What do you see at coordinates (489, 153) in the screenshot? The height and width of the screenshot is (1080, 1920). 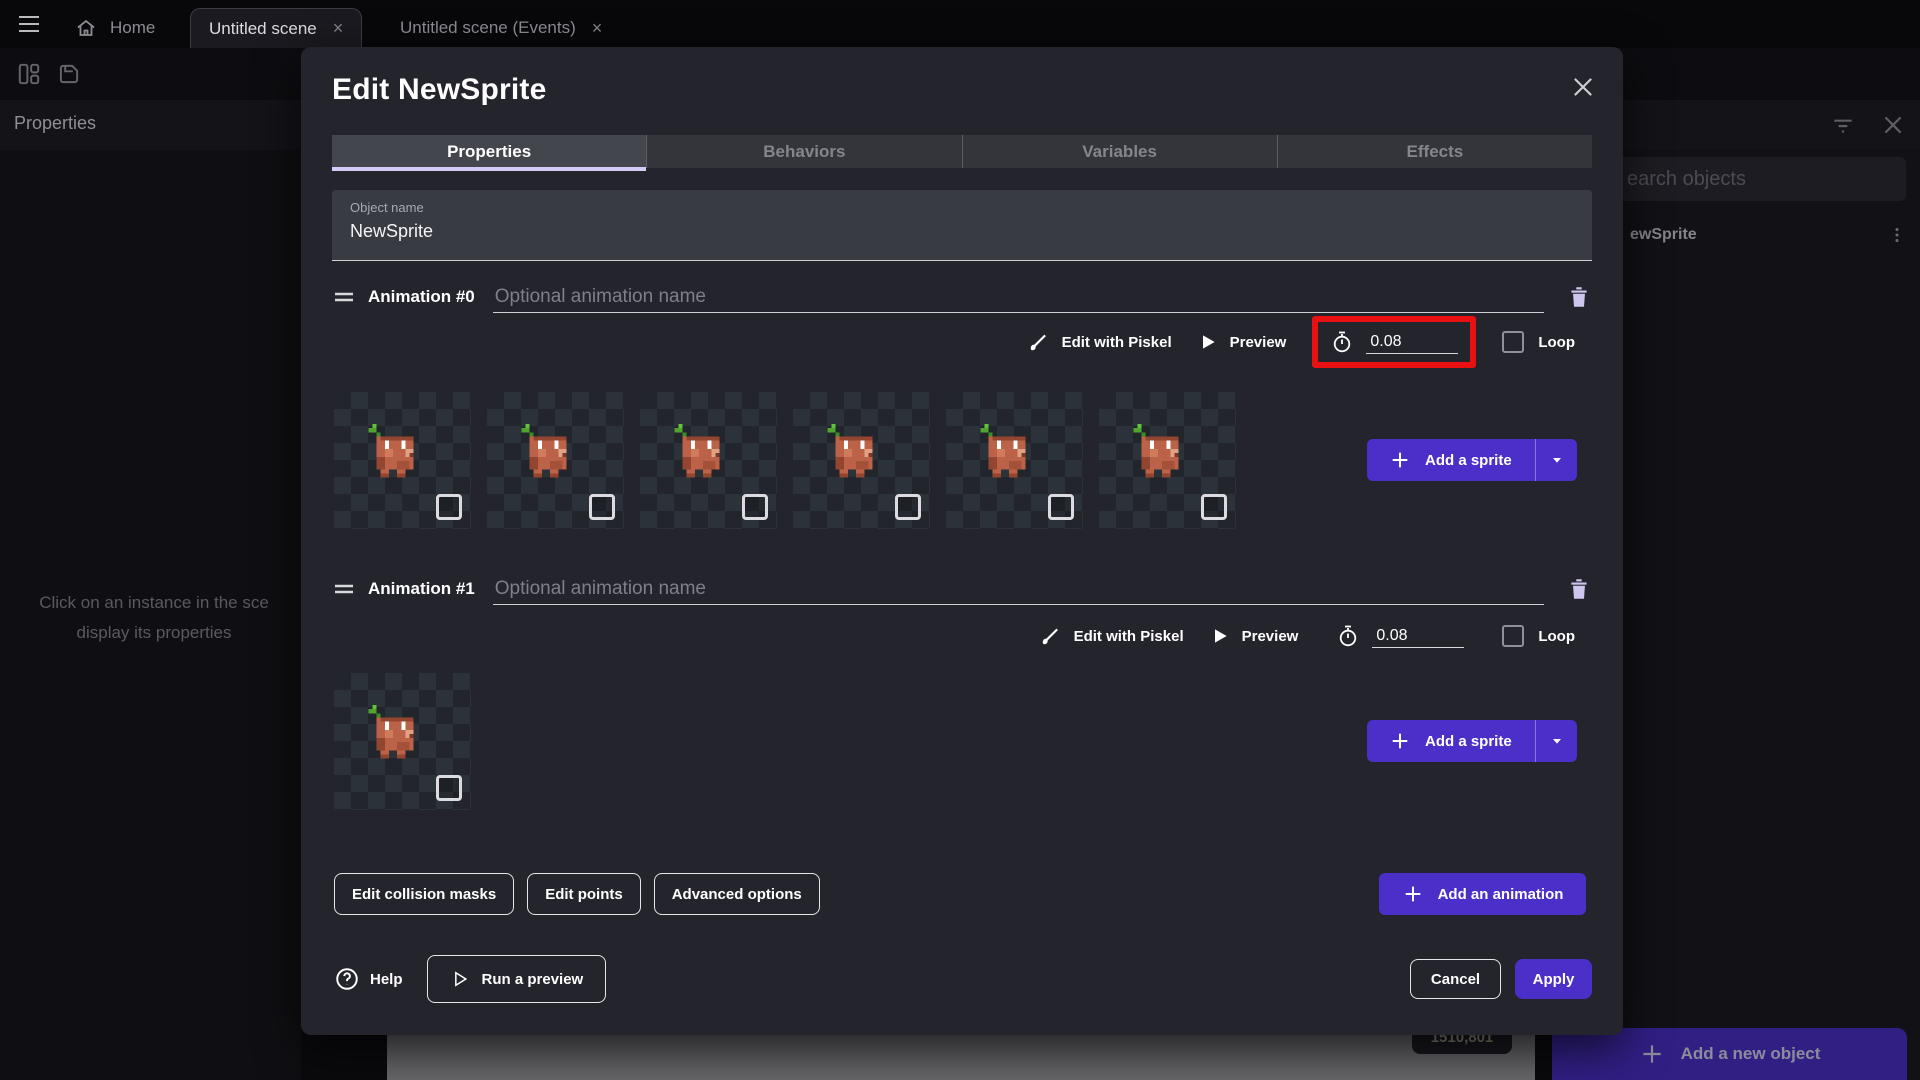 I see `dialog-tab-properties: Properties` at bounding box center [489, 153].